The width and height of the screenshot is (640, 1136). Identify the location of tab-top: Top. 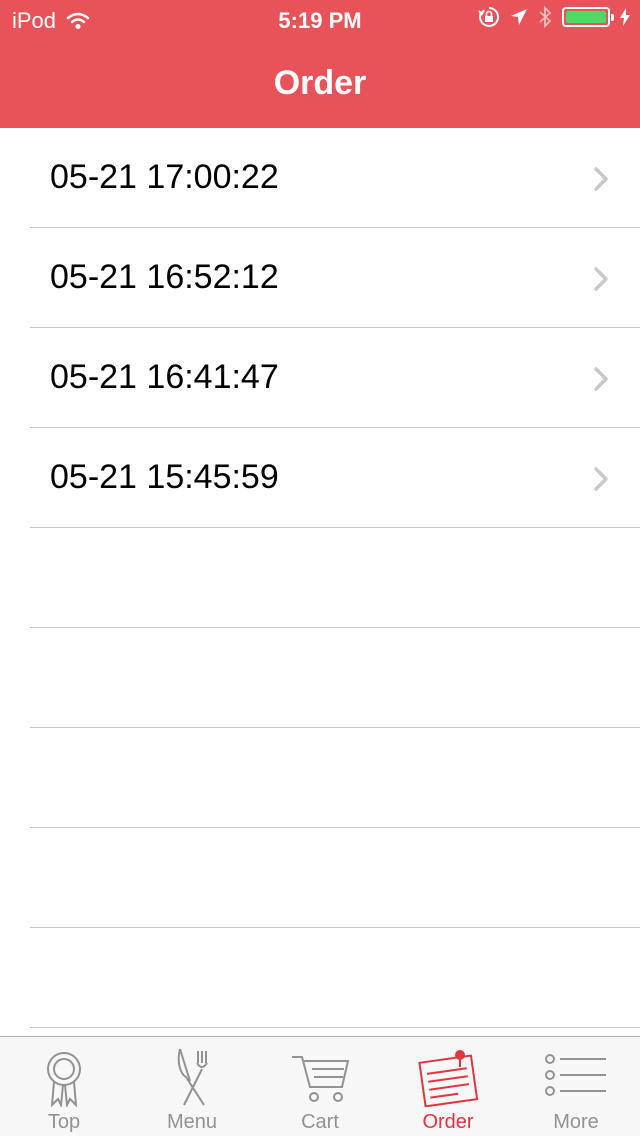
(64, 1086).